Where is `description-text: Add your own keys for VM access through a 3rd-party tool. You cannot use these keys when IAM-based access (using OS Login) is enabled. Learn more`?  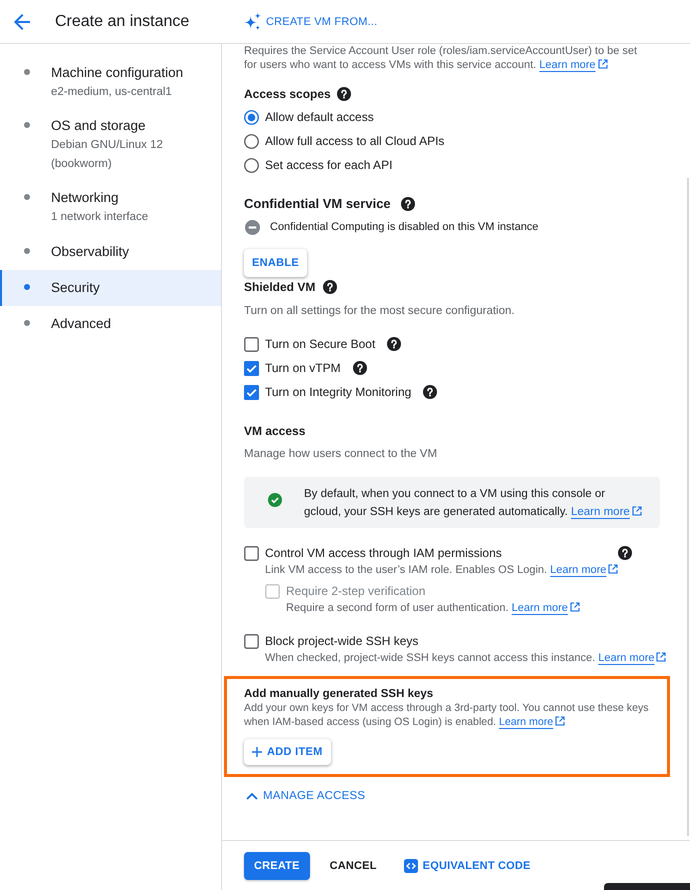 description-text: Add your own keys for VM access through a 3rd-party tool. You cannot use these keys when IAM-based access (using OS Login) is enabled. Learn more is located at coordinates (447, 715).